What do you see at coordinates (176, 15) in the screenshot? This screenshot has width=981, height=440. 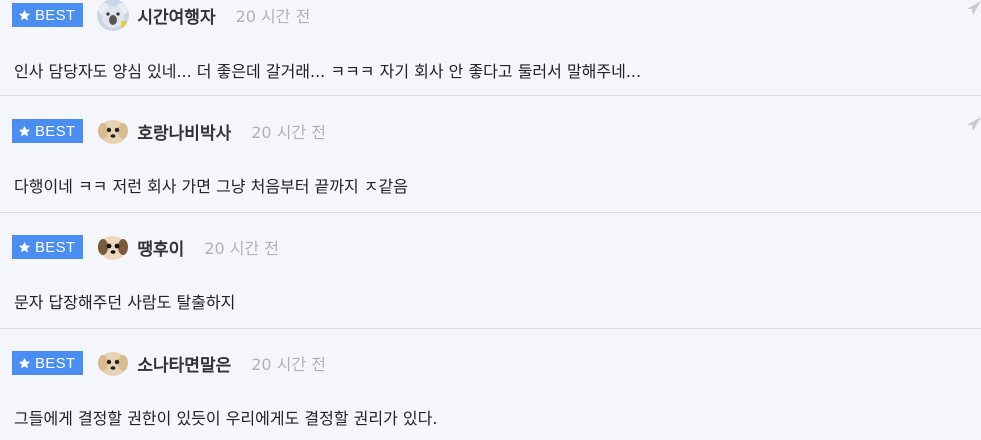 I see `comment-author: 시간여행자` at bounding box center [176, 15].